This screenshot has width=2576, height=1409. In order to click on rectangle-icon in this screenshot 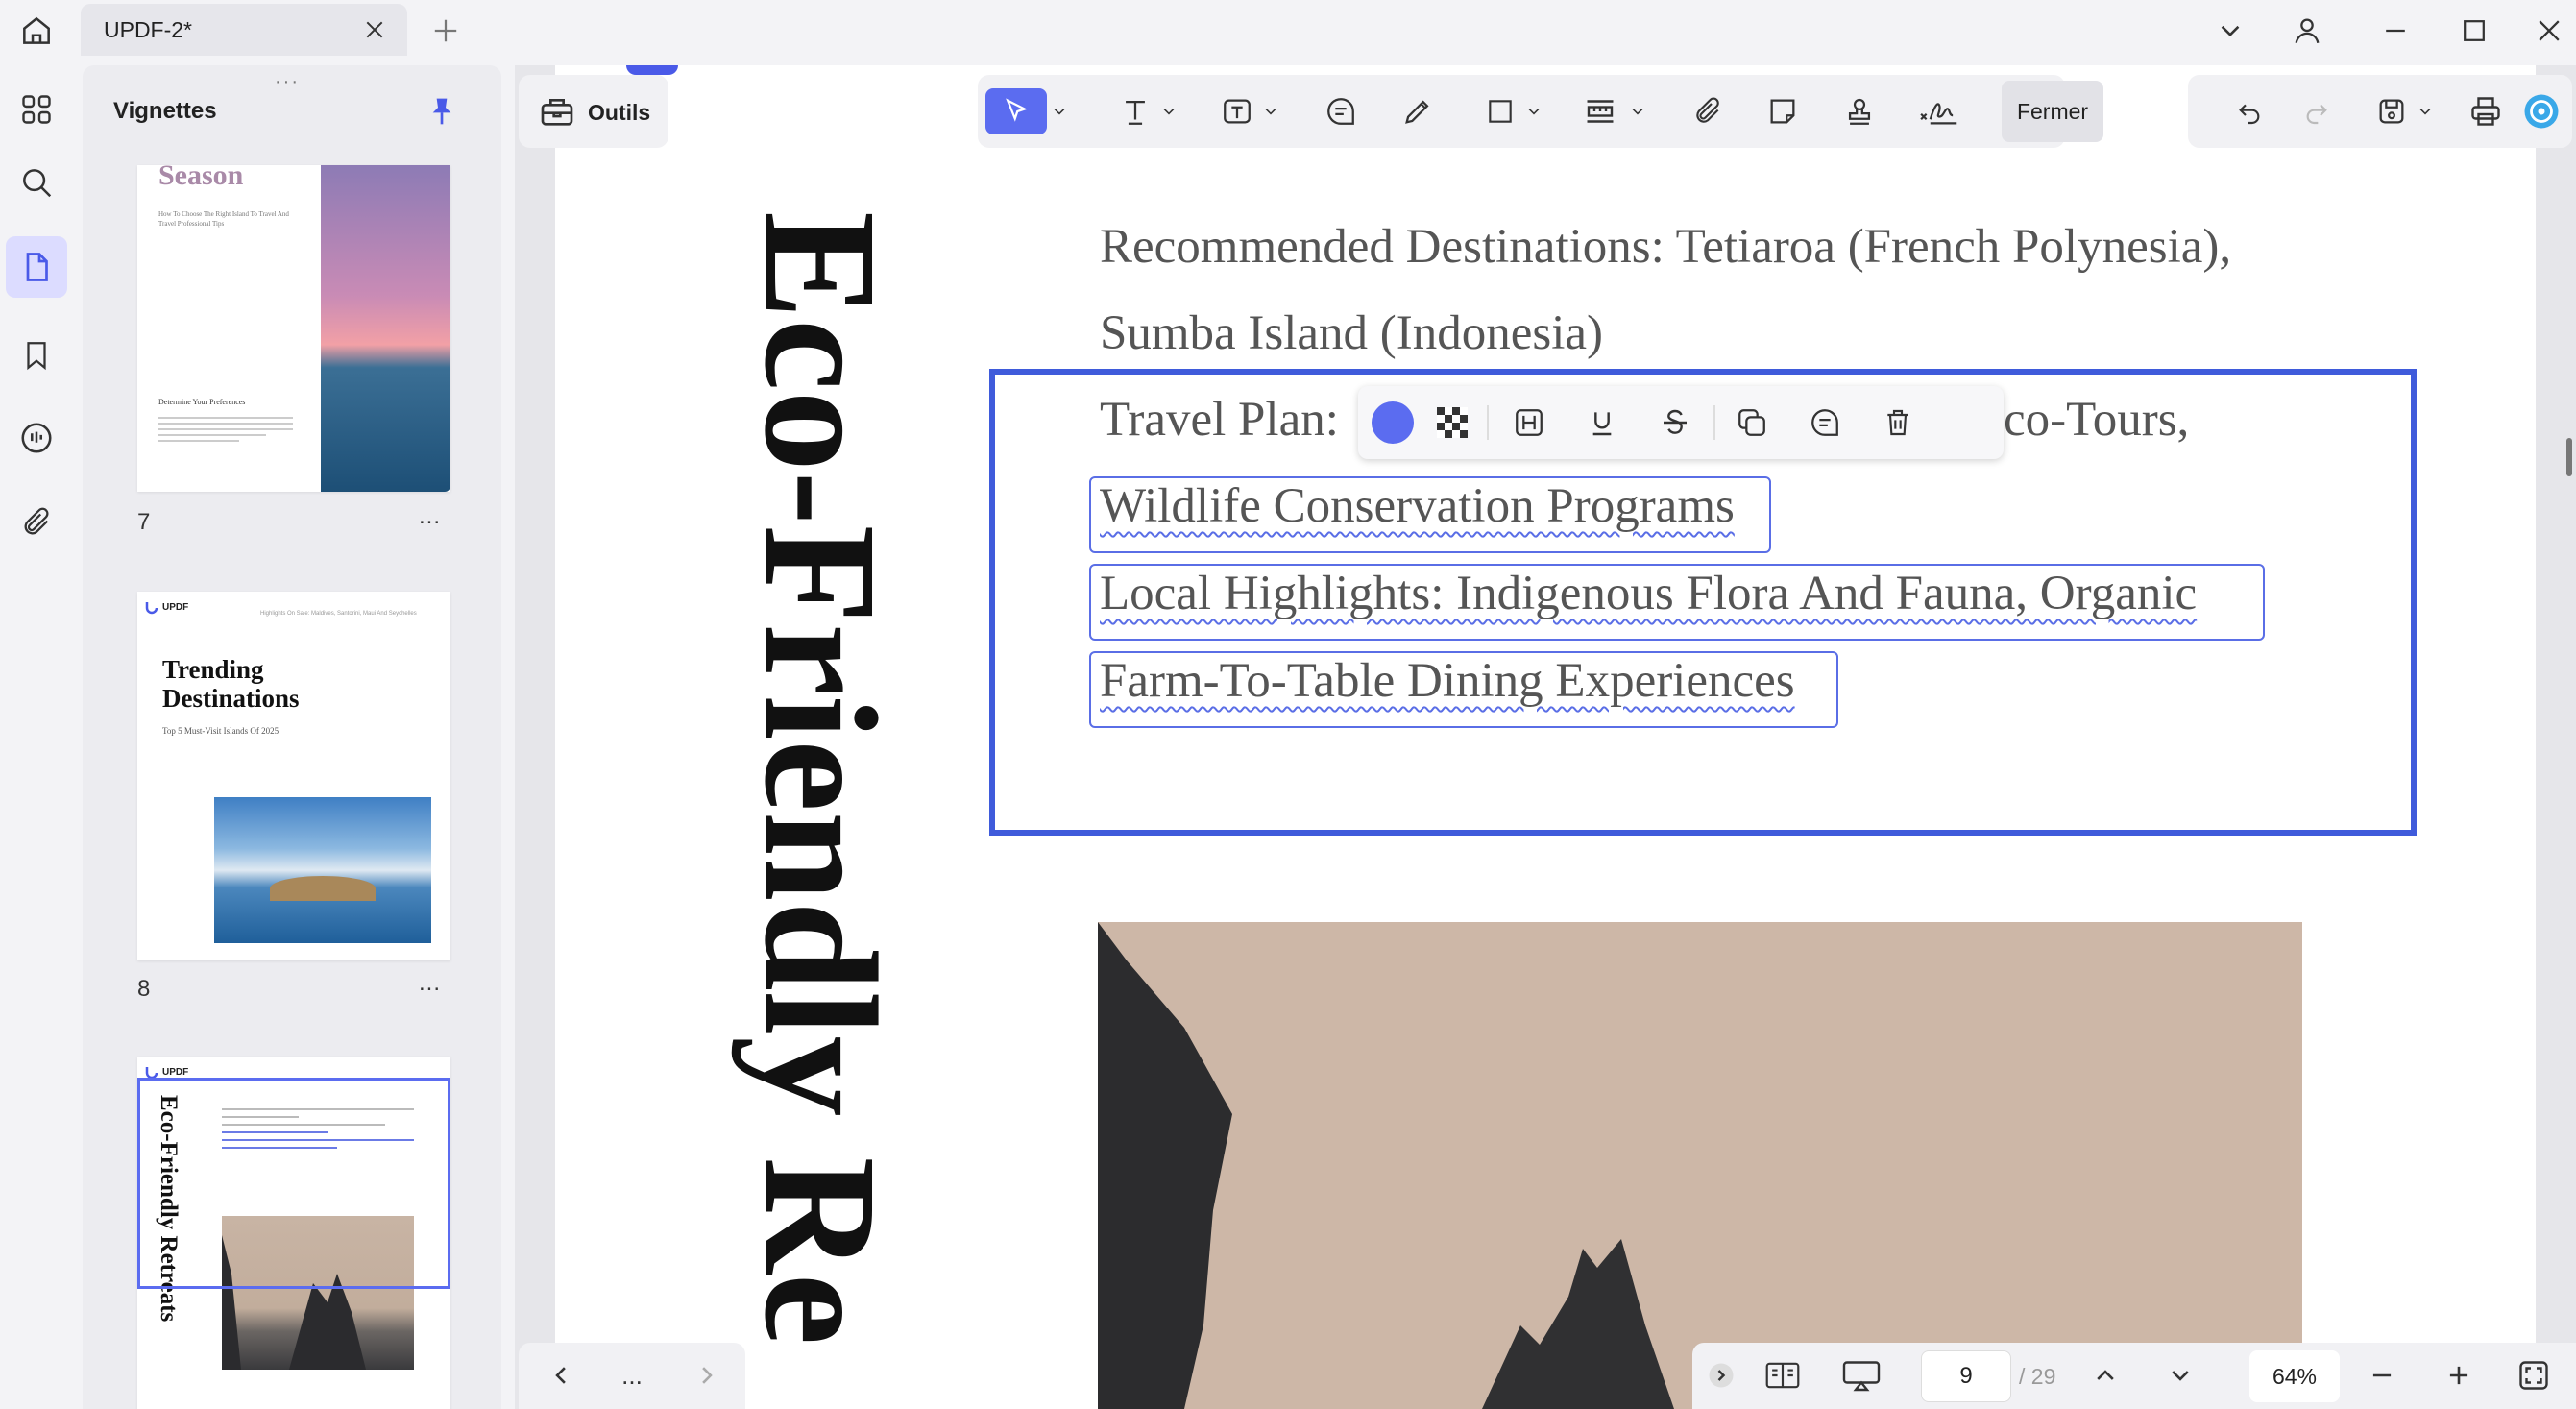, I will do `click(1500, 111)`.